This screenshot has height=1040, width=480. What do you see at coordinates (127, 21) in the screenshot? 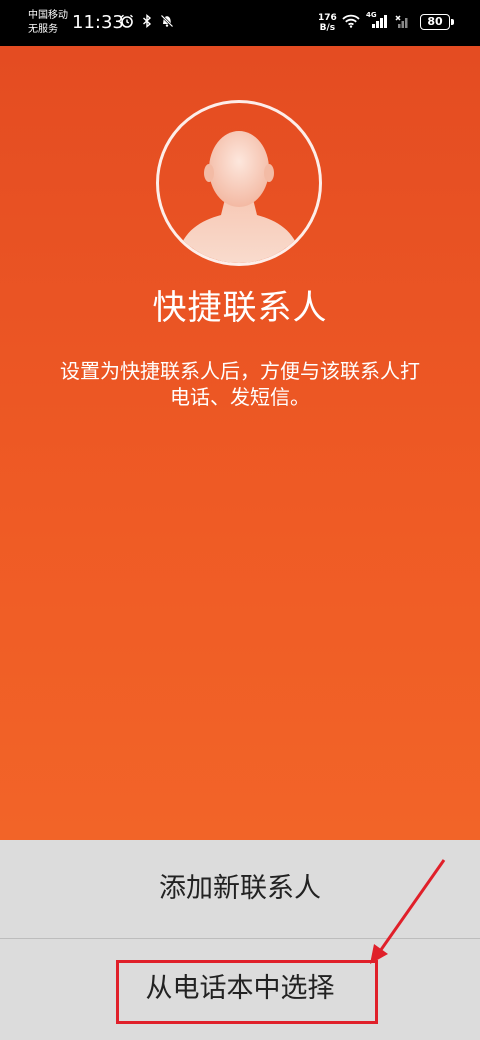
I see `alarm-icon` at bounding box center [127, 21].